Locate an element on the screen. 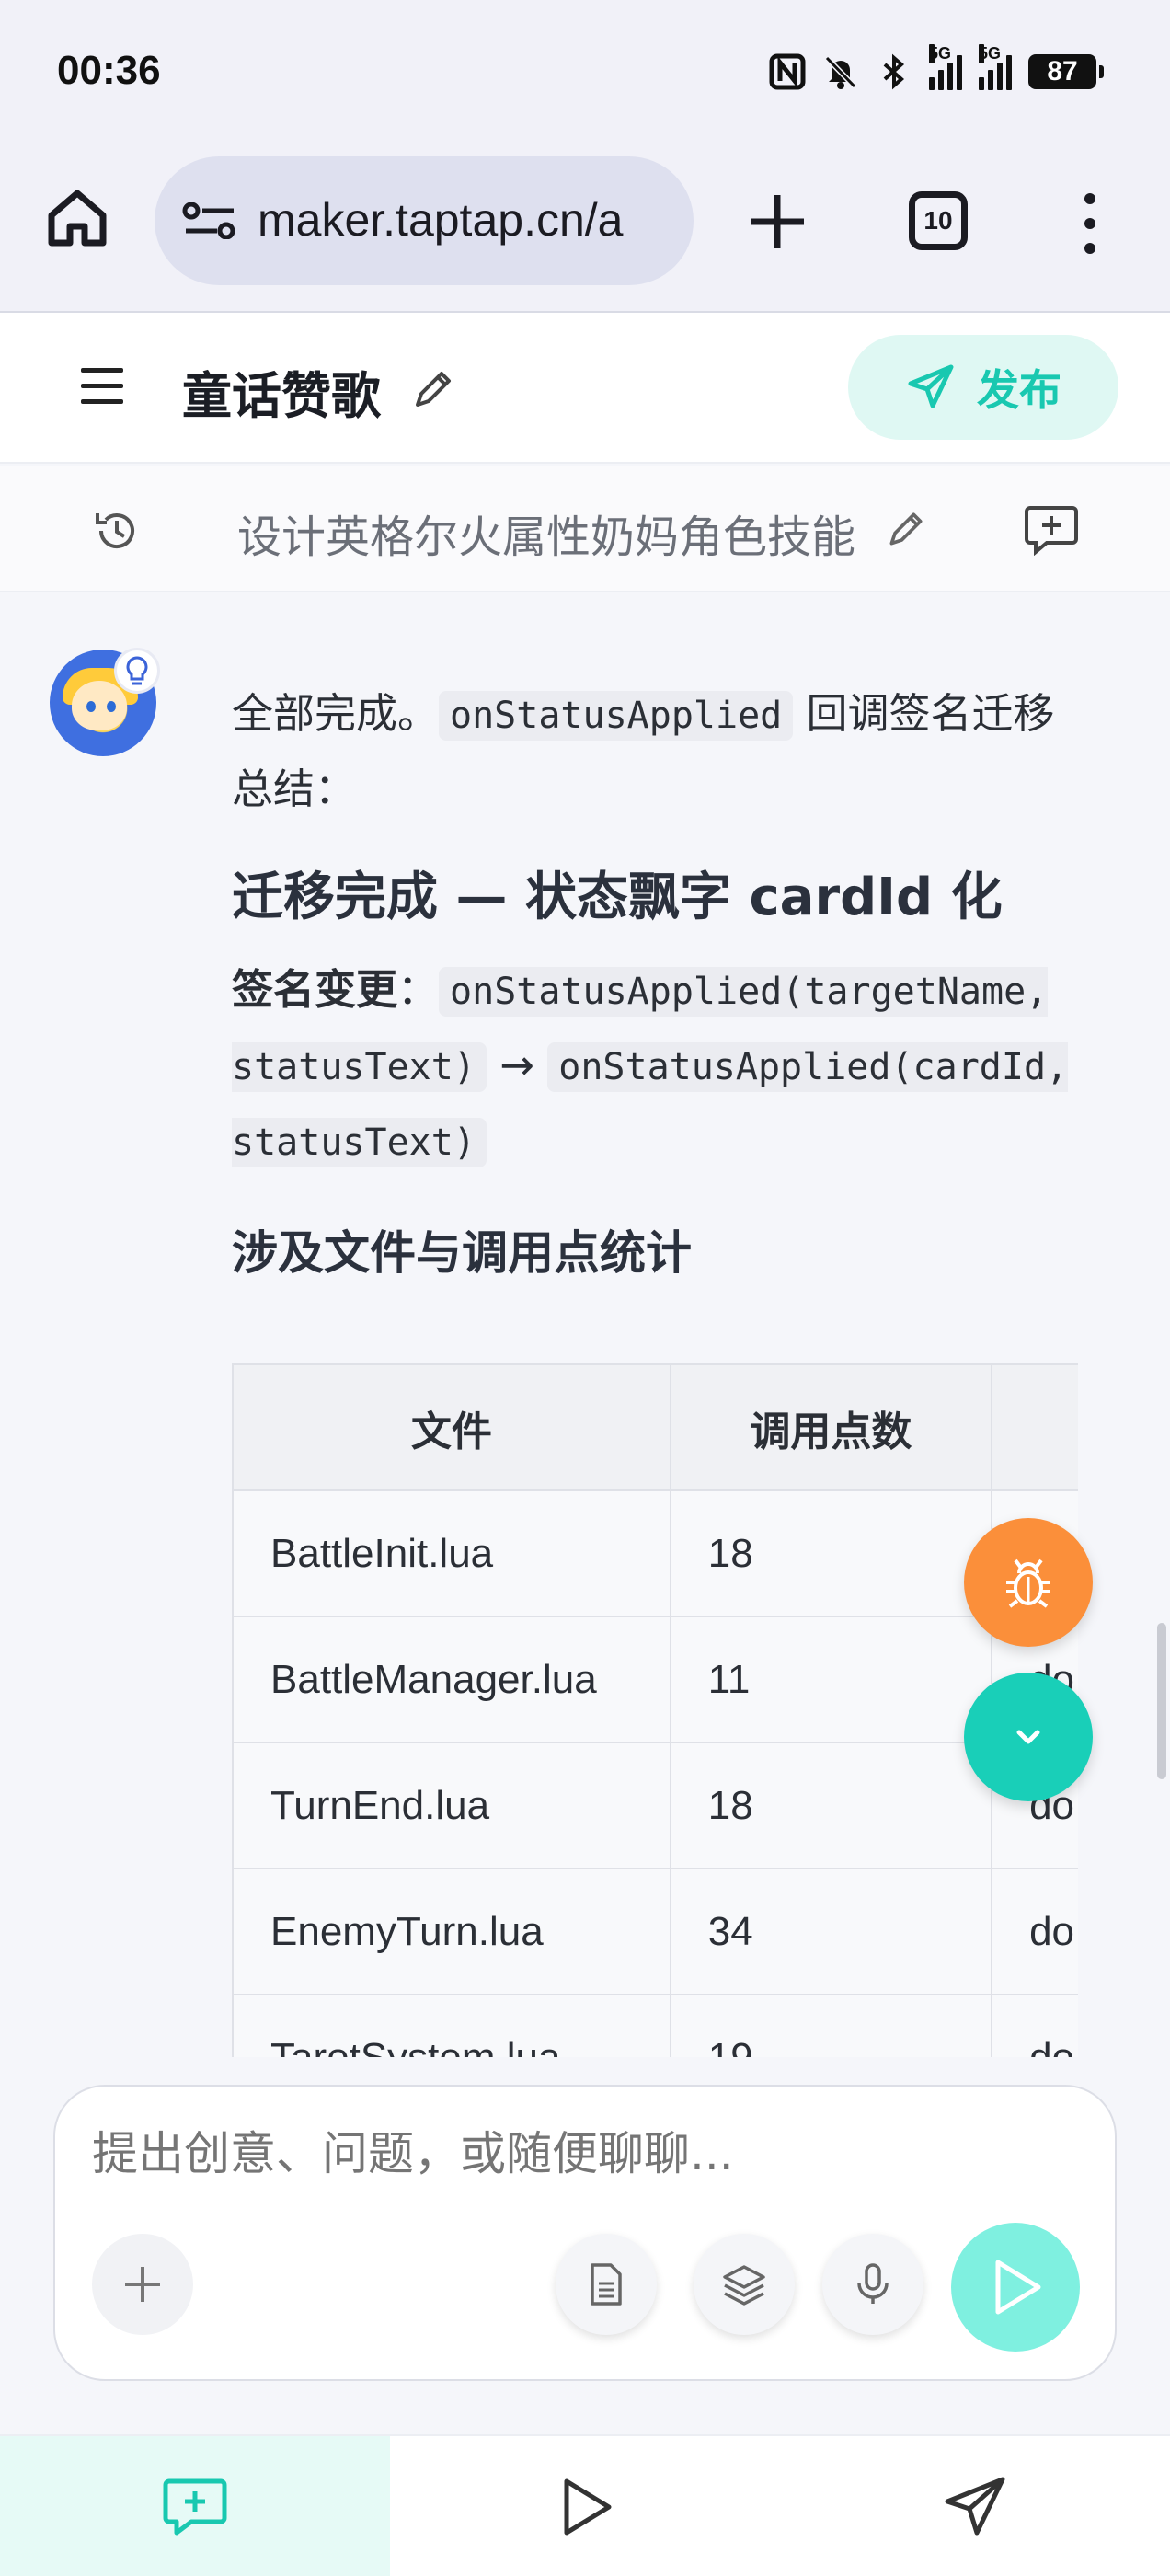  play-icon is located at coordinates (588, 2507).